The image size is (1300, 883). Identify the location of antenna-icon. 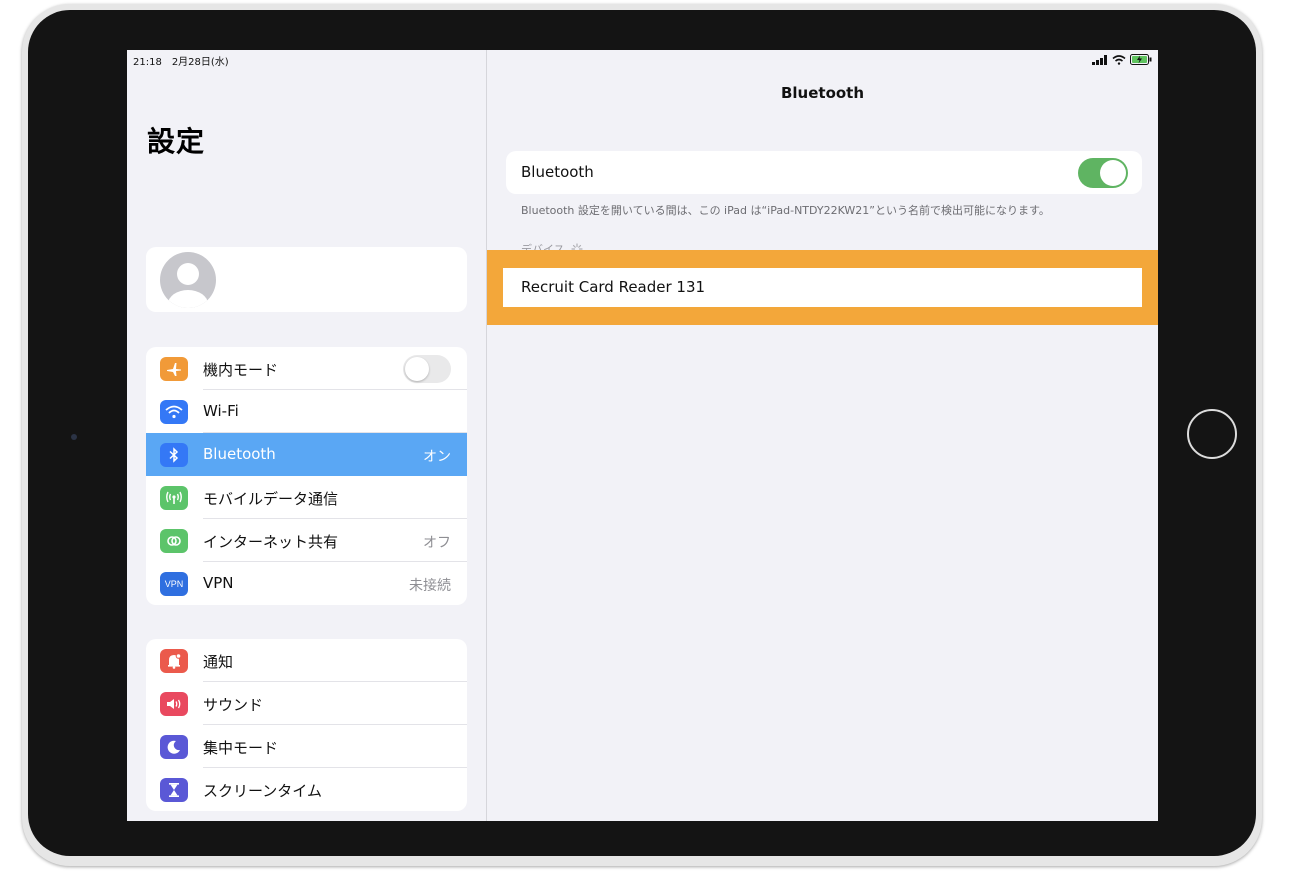
(174, 498).